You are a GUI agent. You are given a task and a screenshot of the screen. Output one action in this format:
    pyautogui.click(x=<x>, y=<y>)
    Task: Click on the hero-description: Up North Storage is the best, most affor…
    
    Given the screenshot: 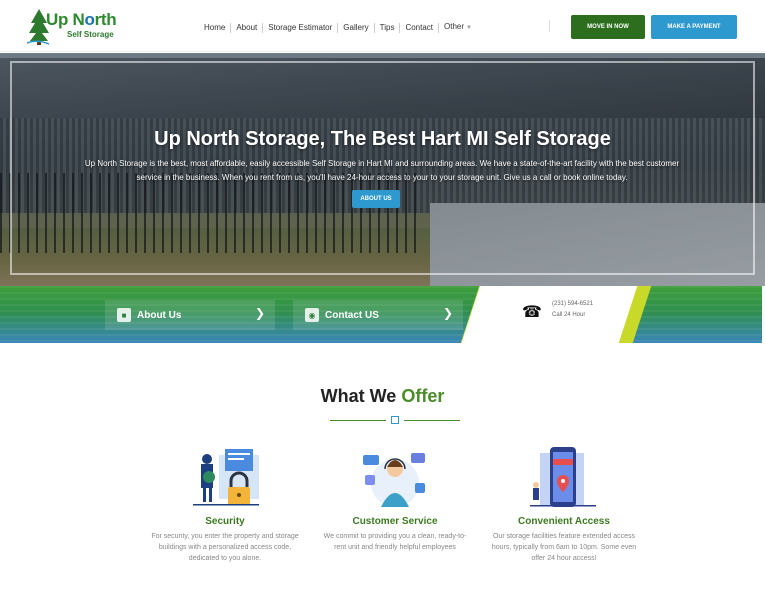 What is the action you would take?
    pyautogui.click(x=382, y=170)
    